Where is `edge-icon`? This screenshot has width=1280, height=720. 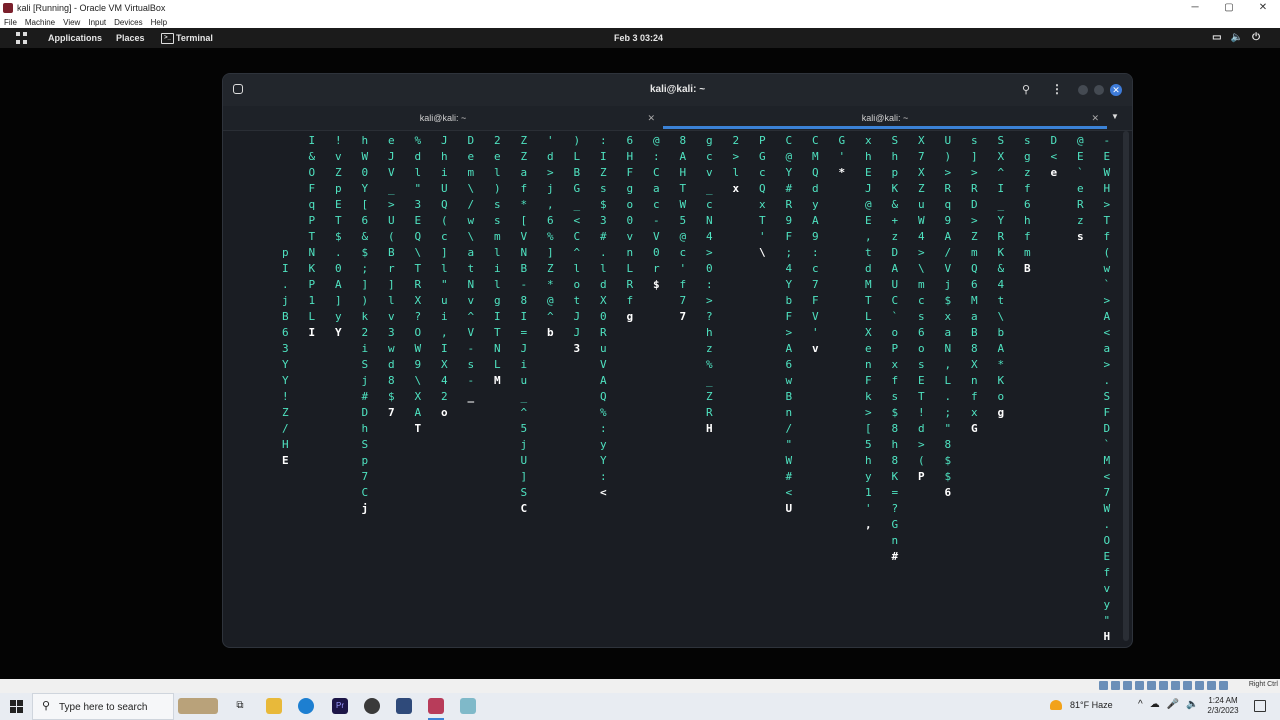
edge-icon is located at coordinates (306, 706).